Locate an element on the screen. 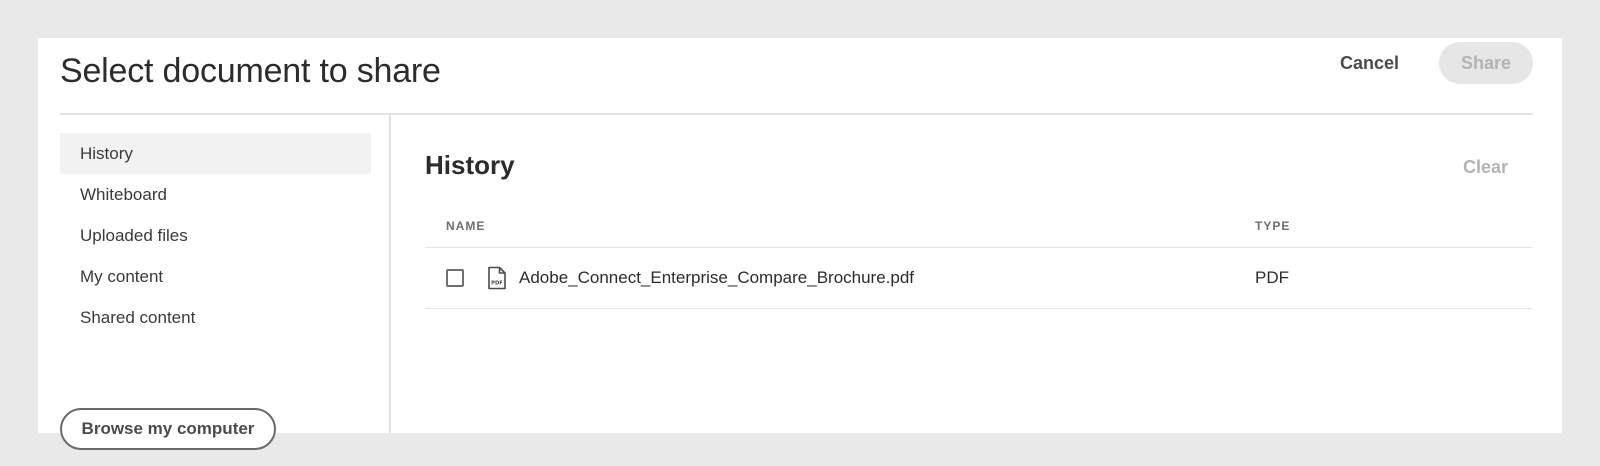 Image resolution: width=1600 pixels, height=466 pixels. sidebar-item-uploaded-files: Uploaded files is located at coordinates (215, 235).